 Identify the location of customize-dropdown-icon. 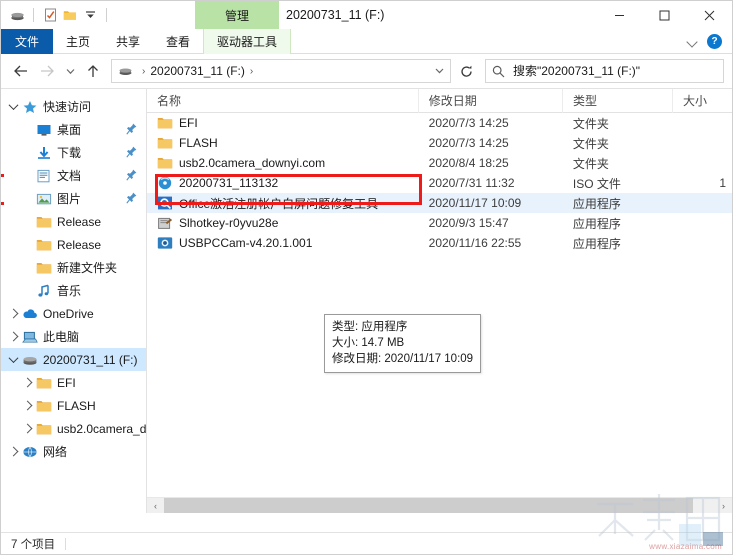
(90, 15).